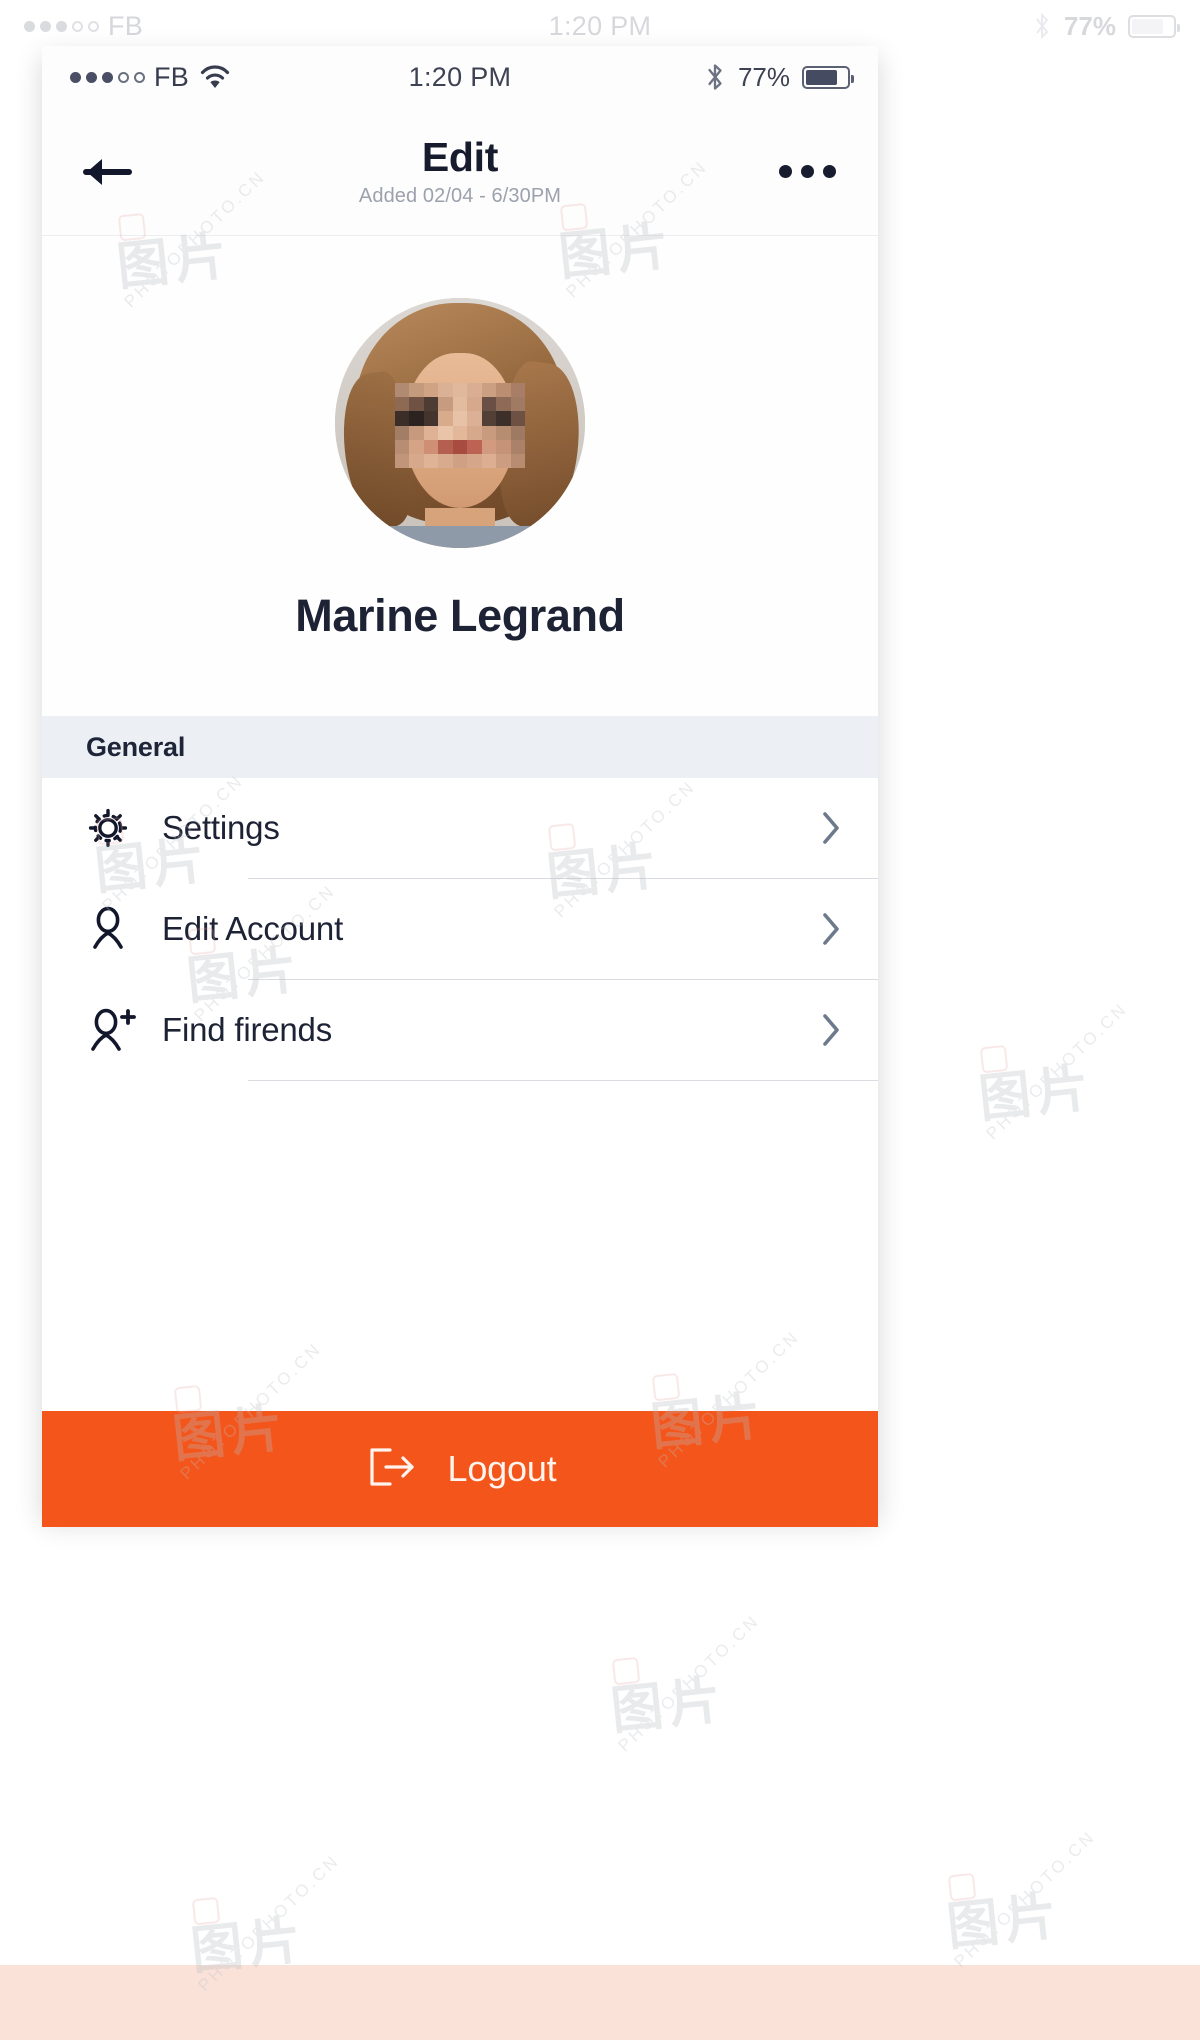 The width and height of the screenshot is (1200, 2040). I want to click on avatar-pixelation-overlay, so click(460, 425).